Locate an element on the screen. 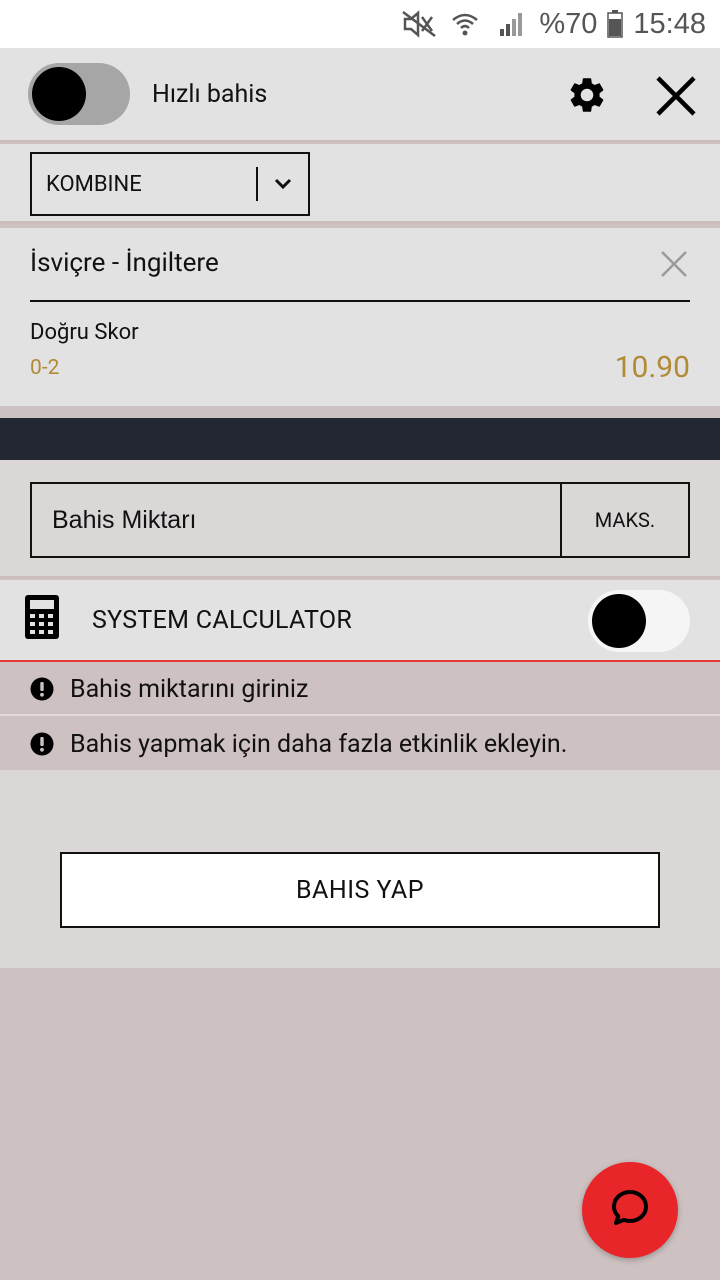 This screenshot has height=1280, width=720. bet-type-value: KOMBINE is located at coordinates (94, 184).